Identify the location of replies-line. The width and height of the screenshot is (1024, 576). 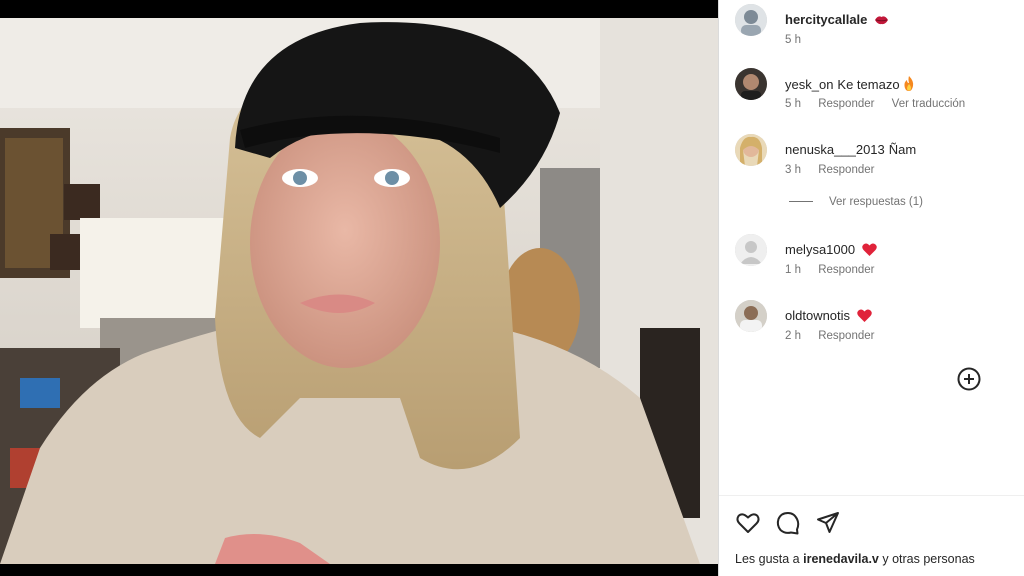
(801, 202).